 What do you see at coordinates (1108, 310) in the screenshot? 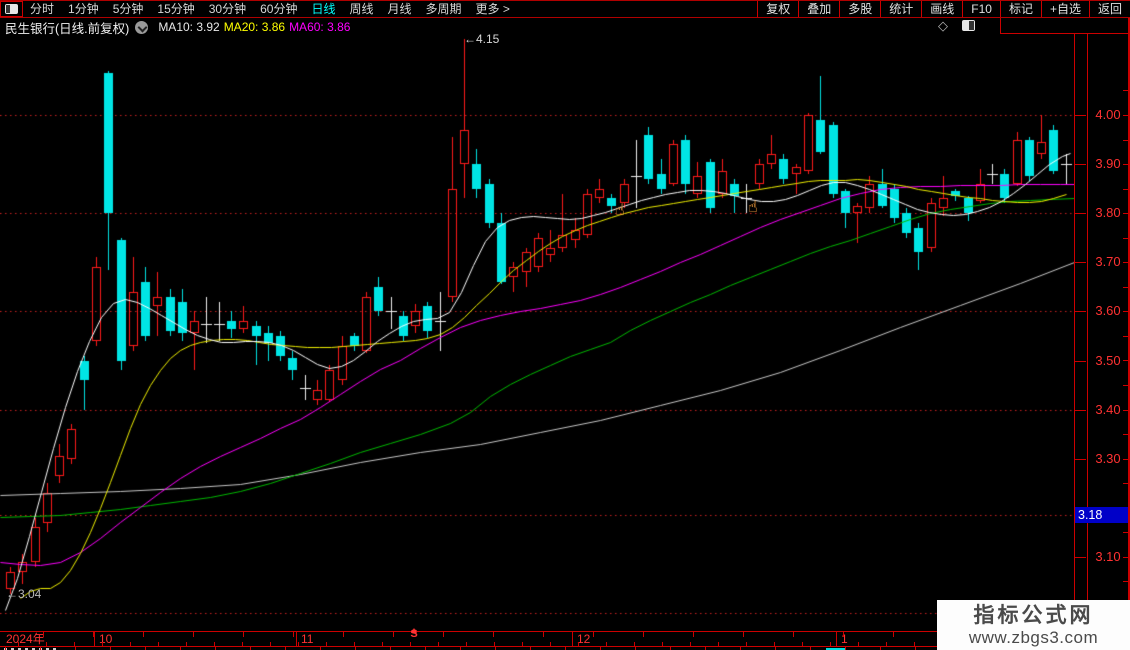
I see `price-label: 3.60` at bounding box center [1108, 310].